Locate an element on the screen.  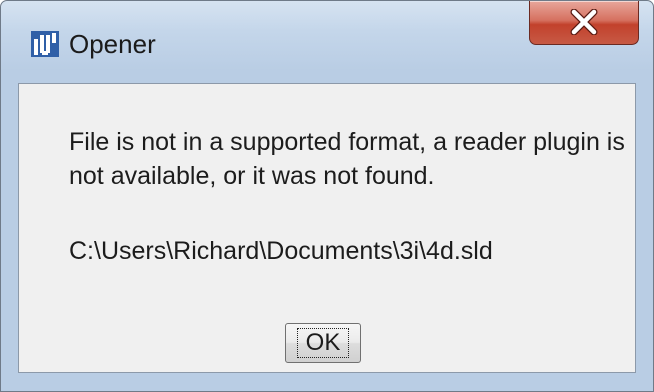
window-title: Opener is located at coordinates (112, 44).